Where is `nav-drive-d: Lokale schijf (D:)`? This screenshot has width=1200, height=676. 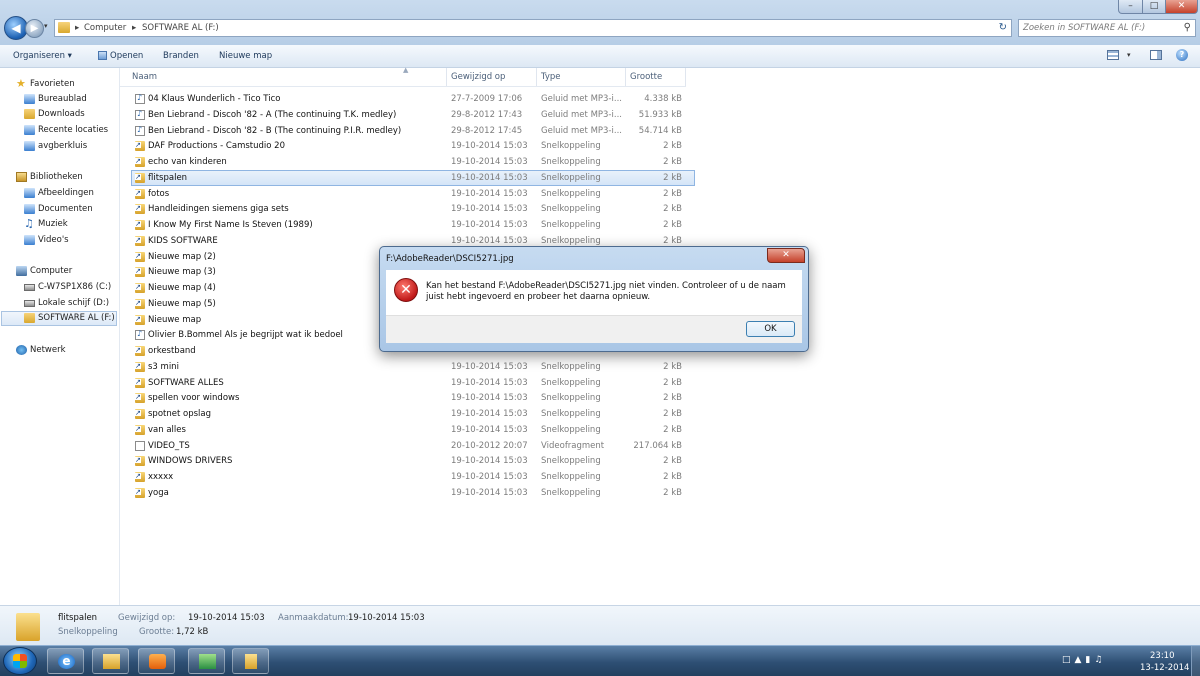
nav-drive-d: Lokale schijf (D:) is located at coordinates (59, 303).